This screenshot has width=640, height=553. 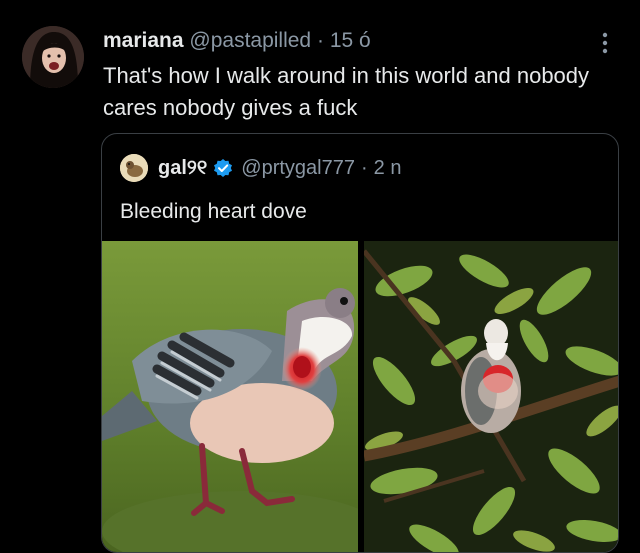 What do you see at coordinates (388, 168) in the screenshot?
I see `quoted-post-time: 2 n` at bounding box center [388, 168].